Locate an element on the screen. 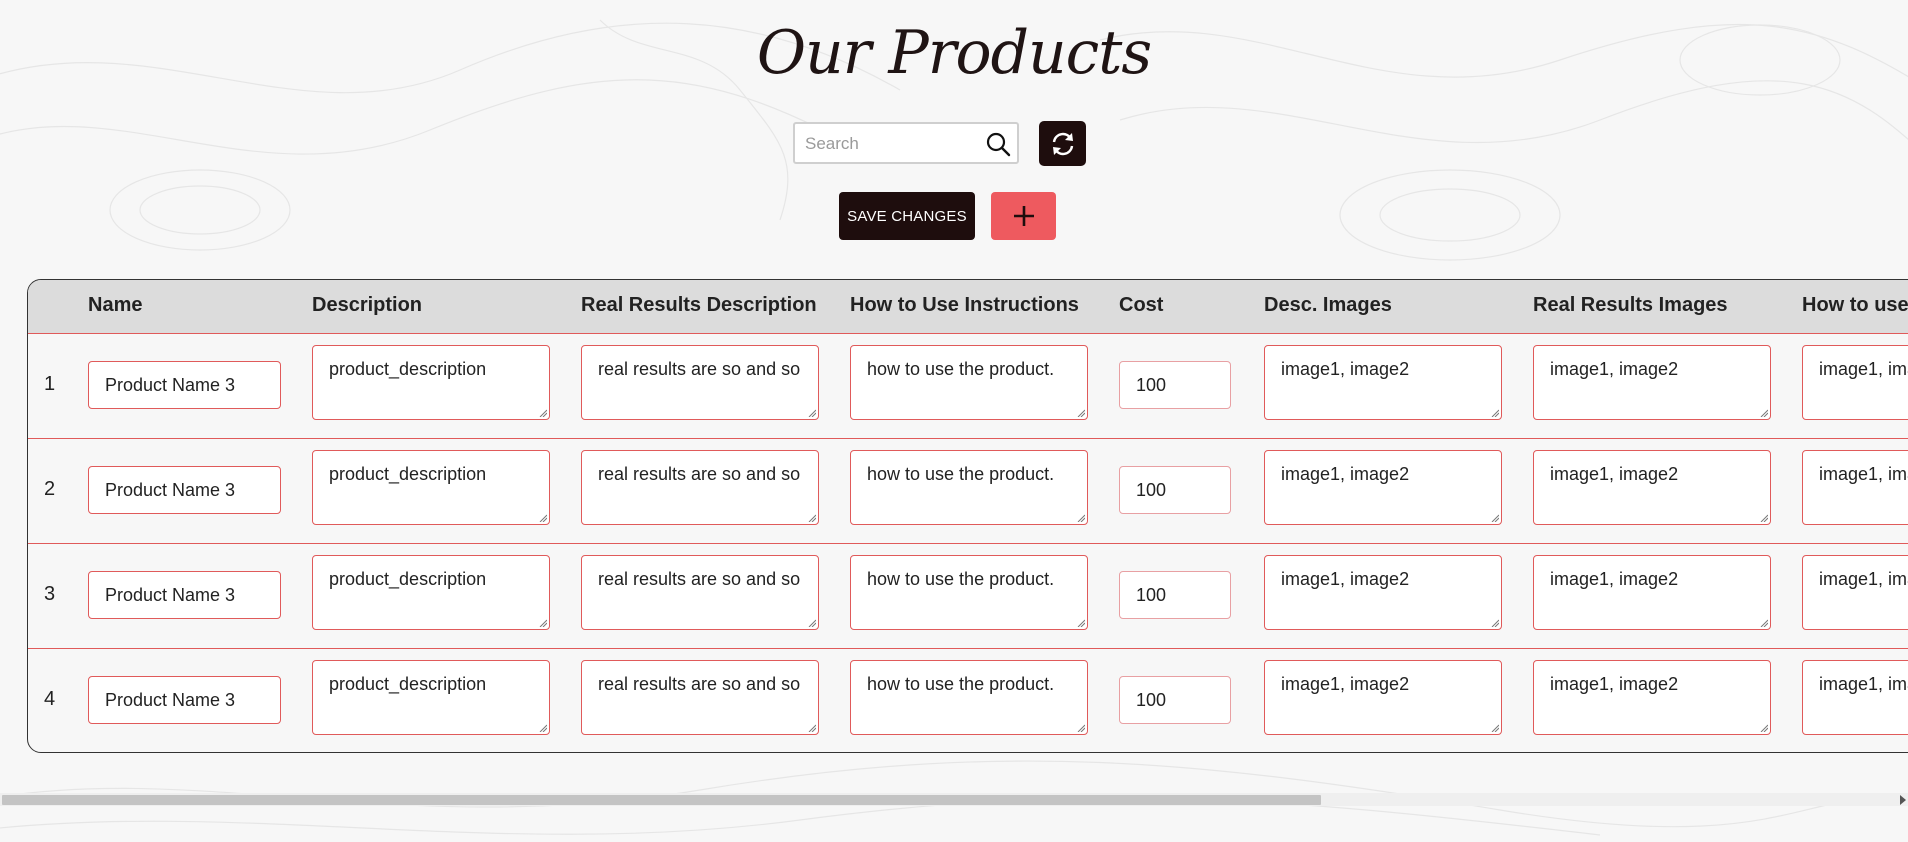 The width and height of the screenshot is (1908, 842). column-header-how-to-use-images: How to use I is located at coordinates (1855, 305).